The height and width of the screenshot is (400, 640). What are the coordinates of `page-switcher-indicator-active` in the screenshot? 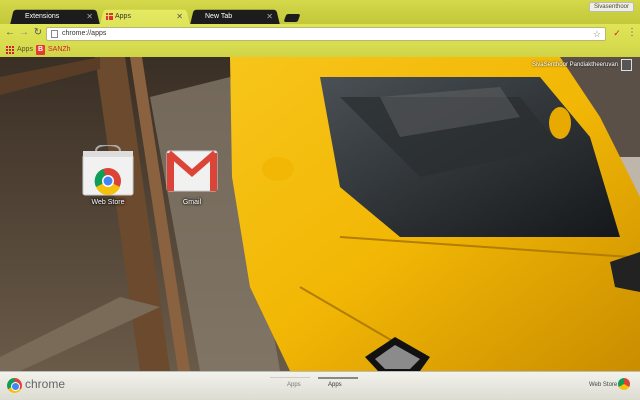 It's located at (338, 378).